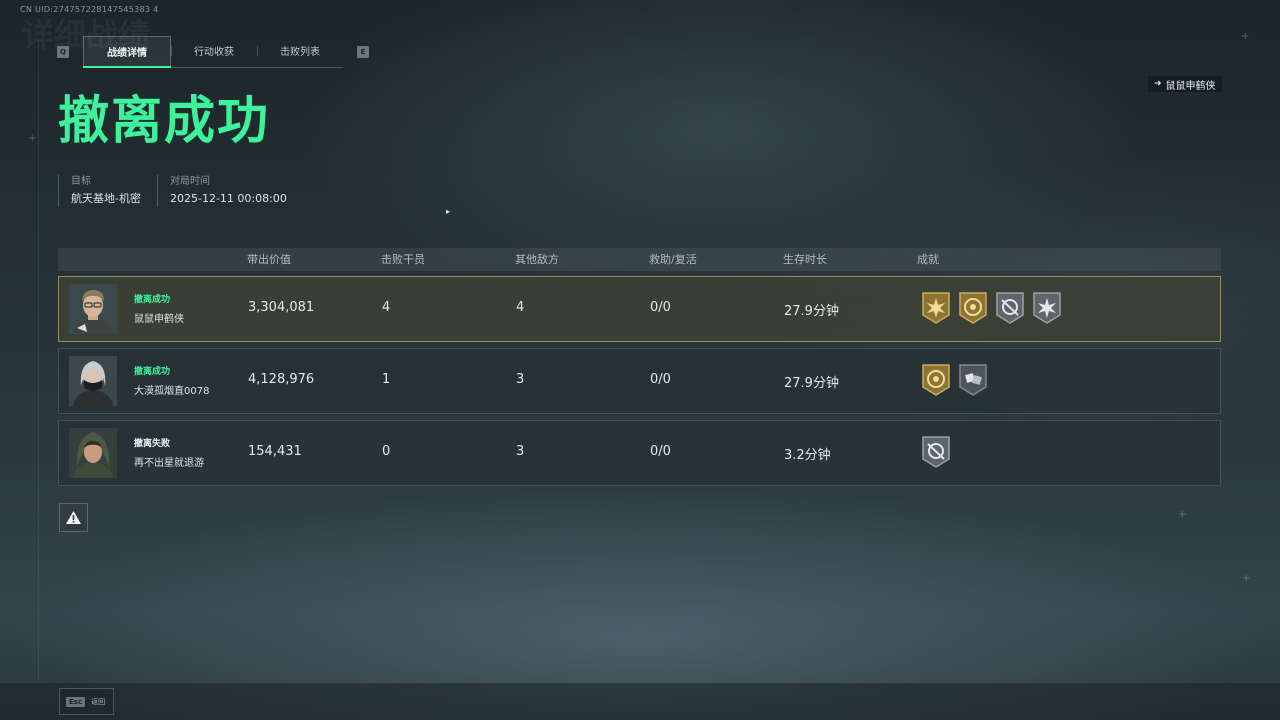 The image size is (1280, 720). I want to click on header-other: 其他敌方, so click(537, 259).